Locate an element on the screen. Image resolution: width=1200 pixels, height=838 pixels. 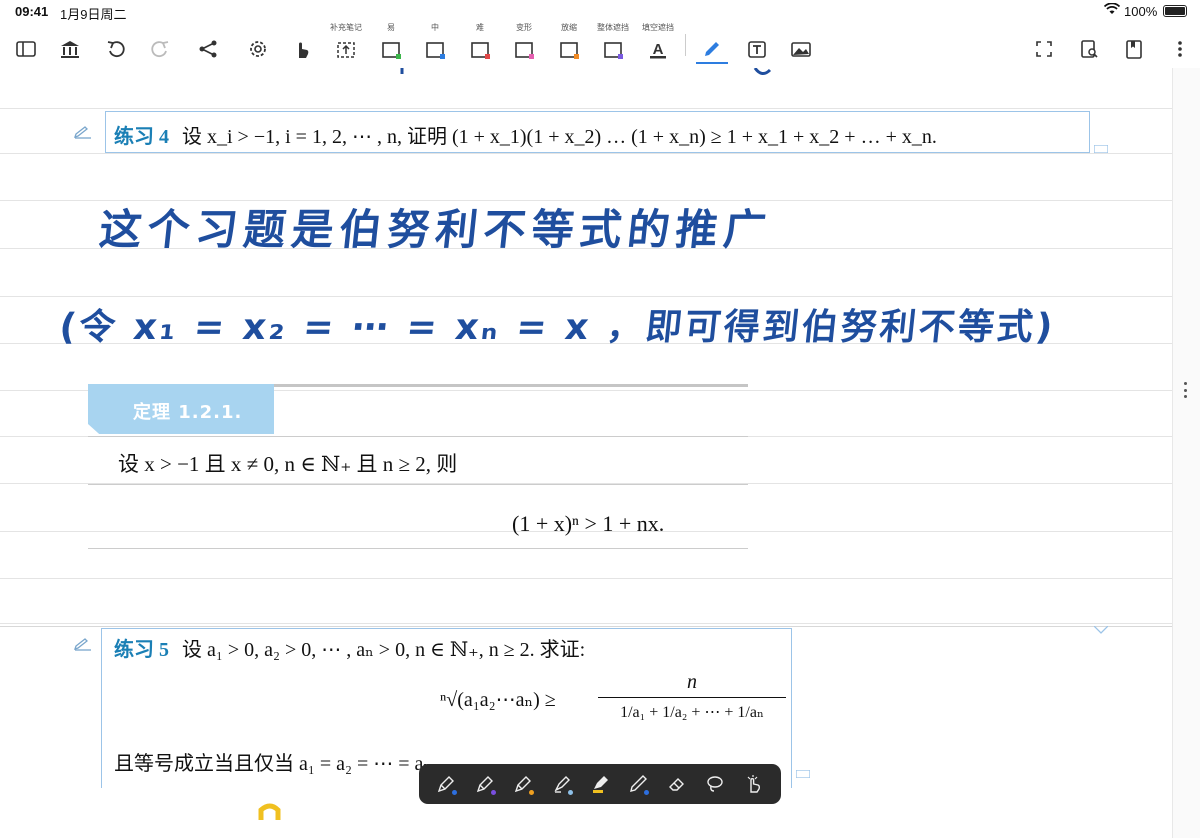
fraction-bar is located at coordinates (692, 697).